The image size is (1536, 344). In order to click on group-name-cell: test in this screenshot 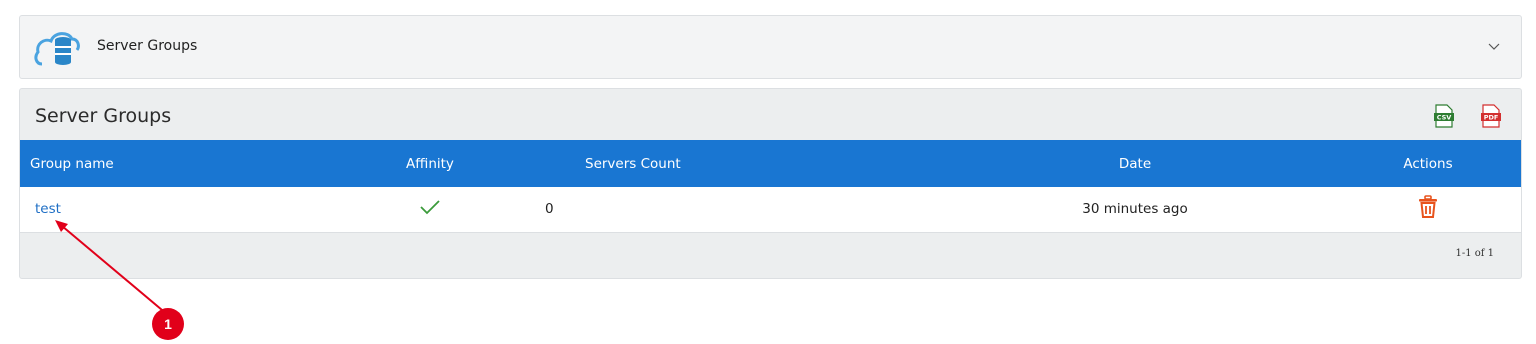, I will do `click(192, 209)`.